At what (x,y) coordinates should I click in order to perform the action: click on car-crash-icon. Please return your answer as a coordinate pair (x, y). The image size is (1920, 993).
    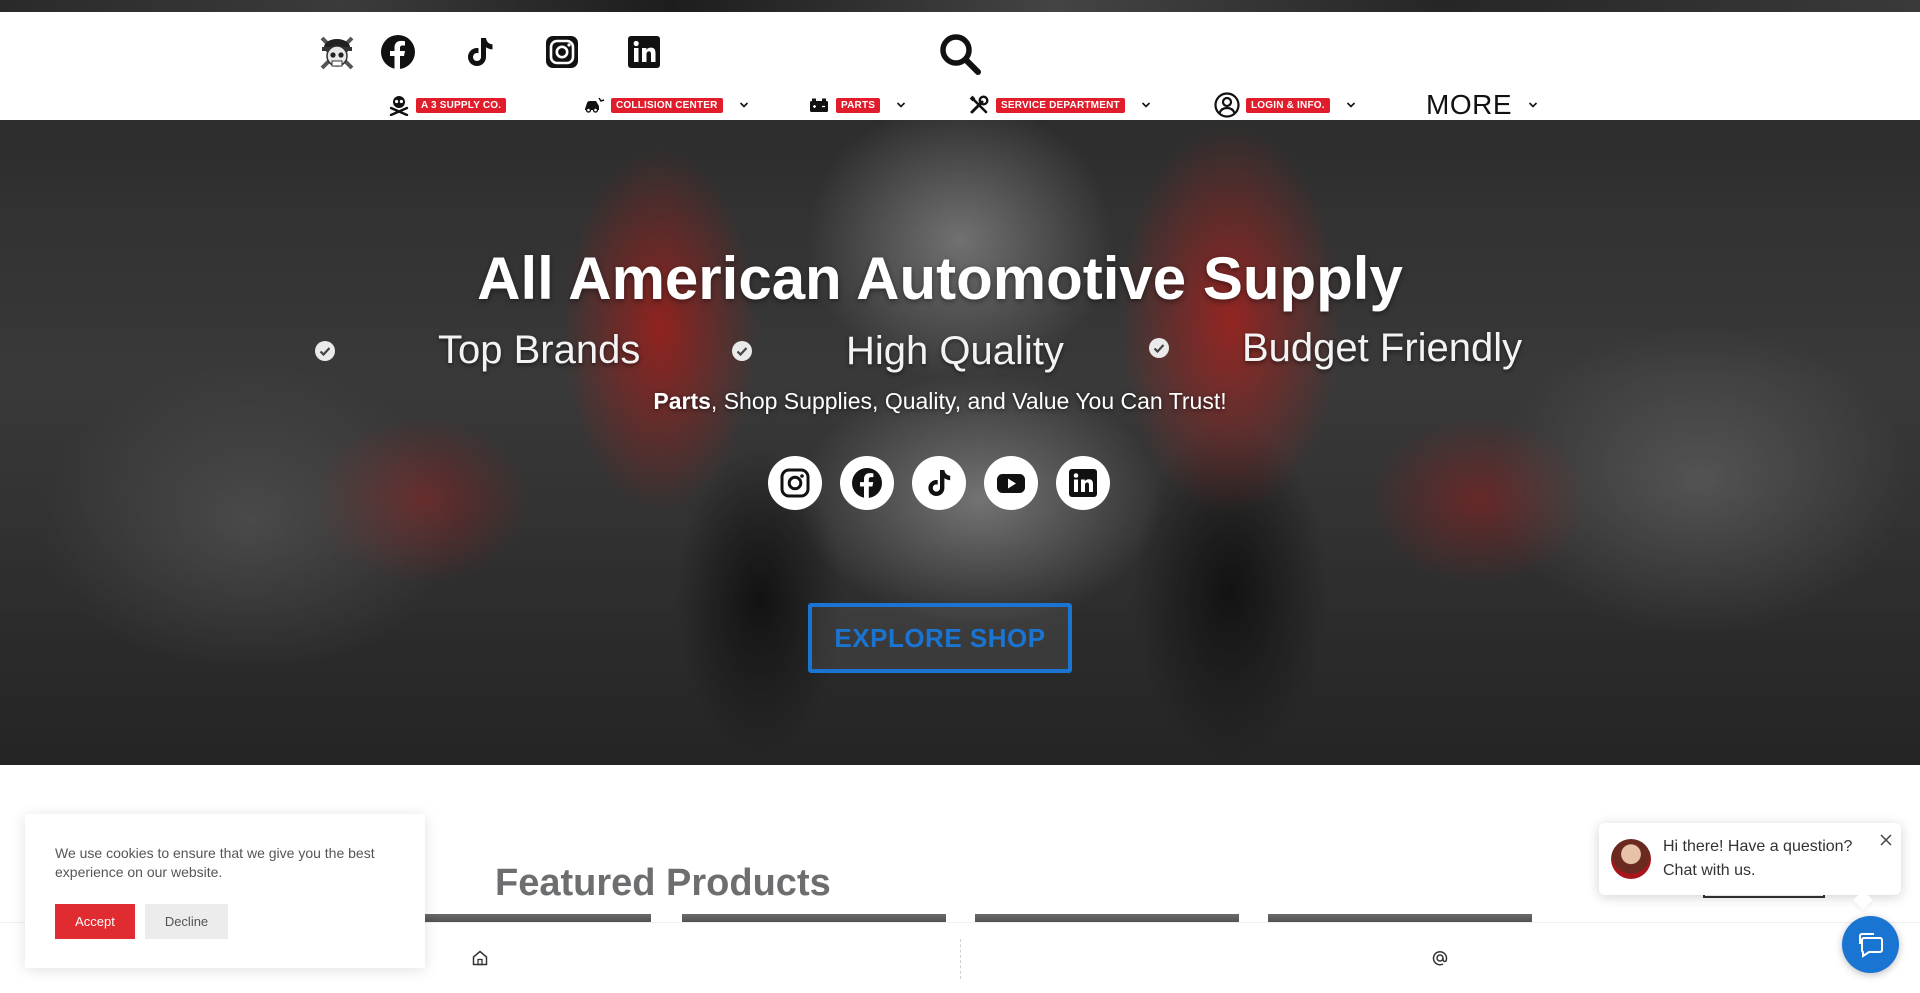
    Looking at the image, I should click on (595, 105).